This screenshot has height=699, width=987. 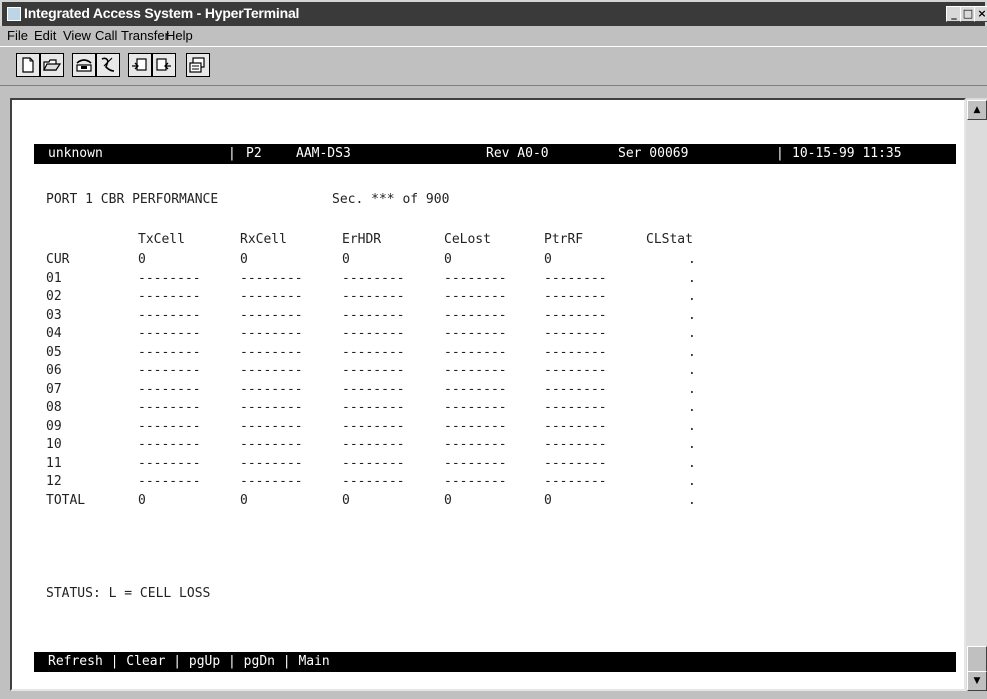 What do you see at coordinates (14, 14) in the screenshot?
I see `hyperterminal-app-icon` at bounding box center [14, 14].